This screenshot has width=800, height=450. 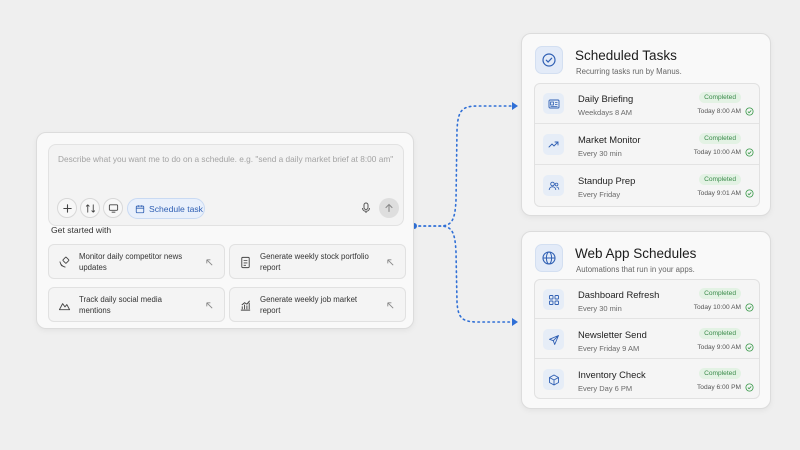 I want to click on last-run-time: Today 8:00 AM, so click(x=719, y=111).